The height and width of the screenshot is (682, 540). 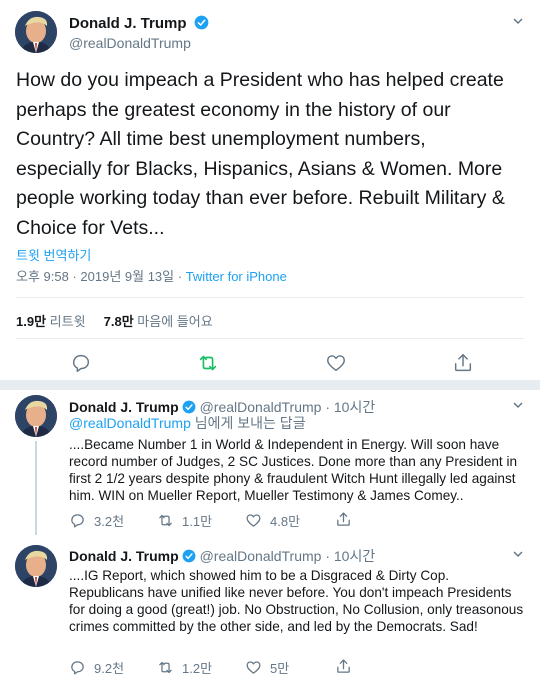 What do you see at coordinates (285, 521) in the screenshot?
I see `like-count: 4.8만` at bounding box center [285, 521].